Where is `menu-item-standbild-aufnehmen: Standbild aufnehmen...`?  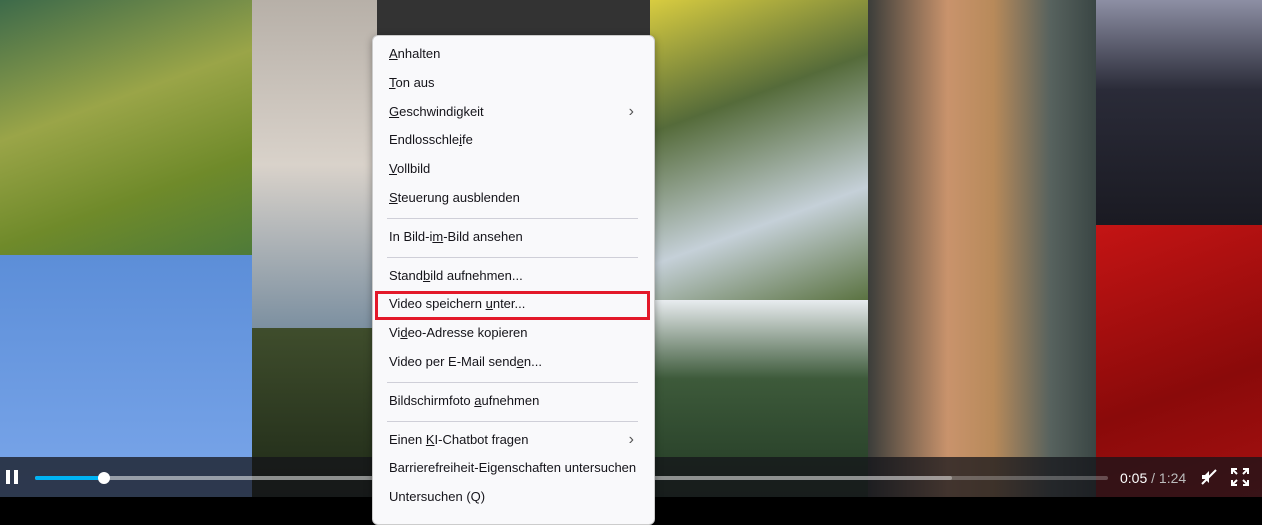 menu-item-standbild-aufnehmen: Standbild aufnehmen... is located at coordinates (513, 276).